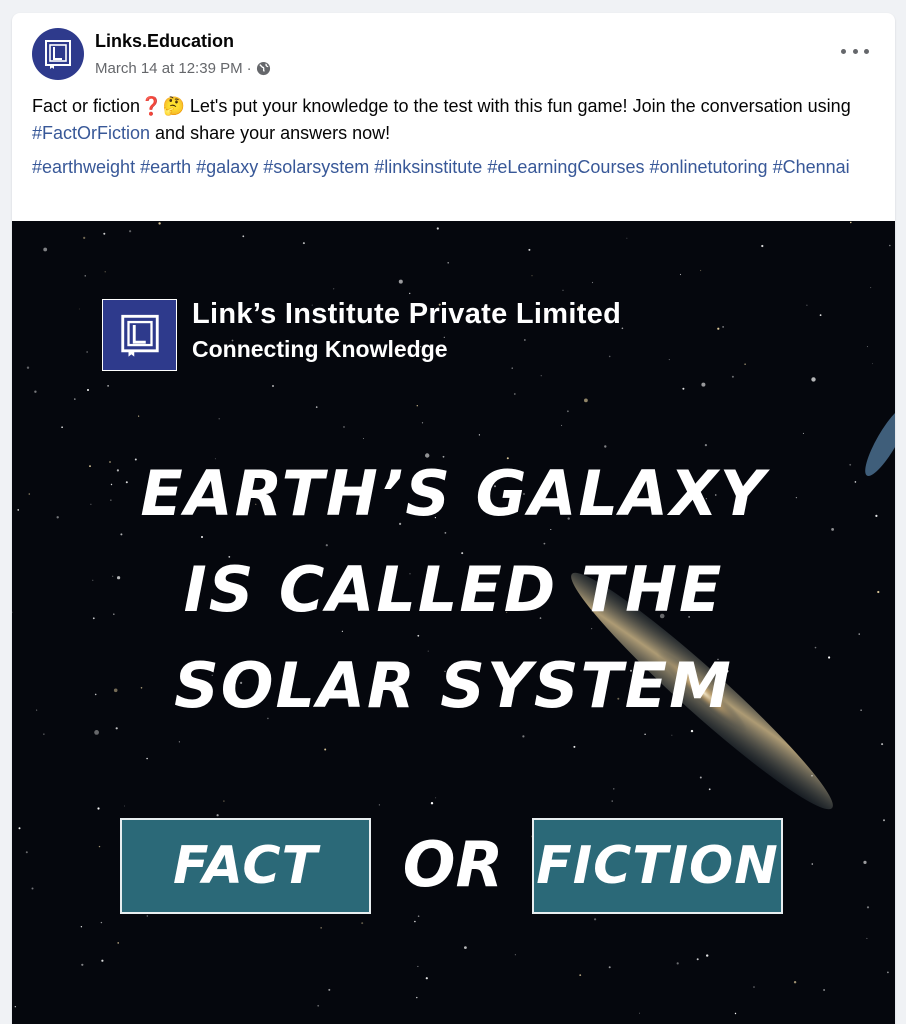 This screenshot has height=1024, width=906. Describe the element at coordinates (453, 685) in the screenshot. I see `headline-line: Solar System` at that location.